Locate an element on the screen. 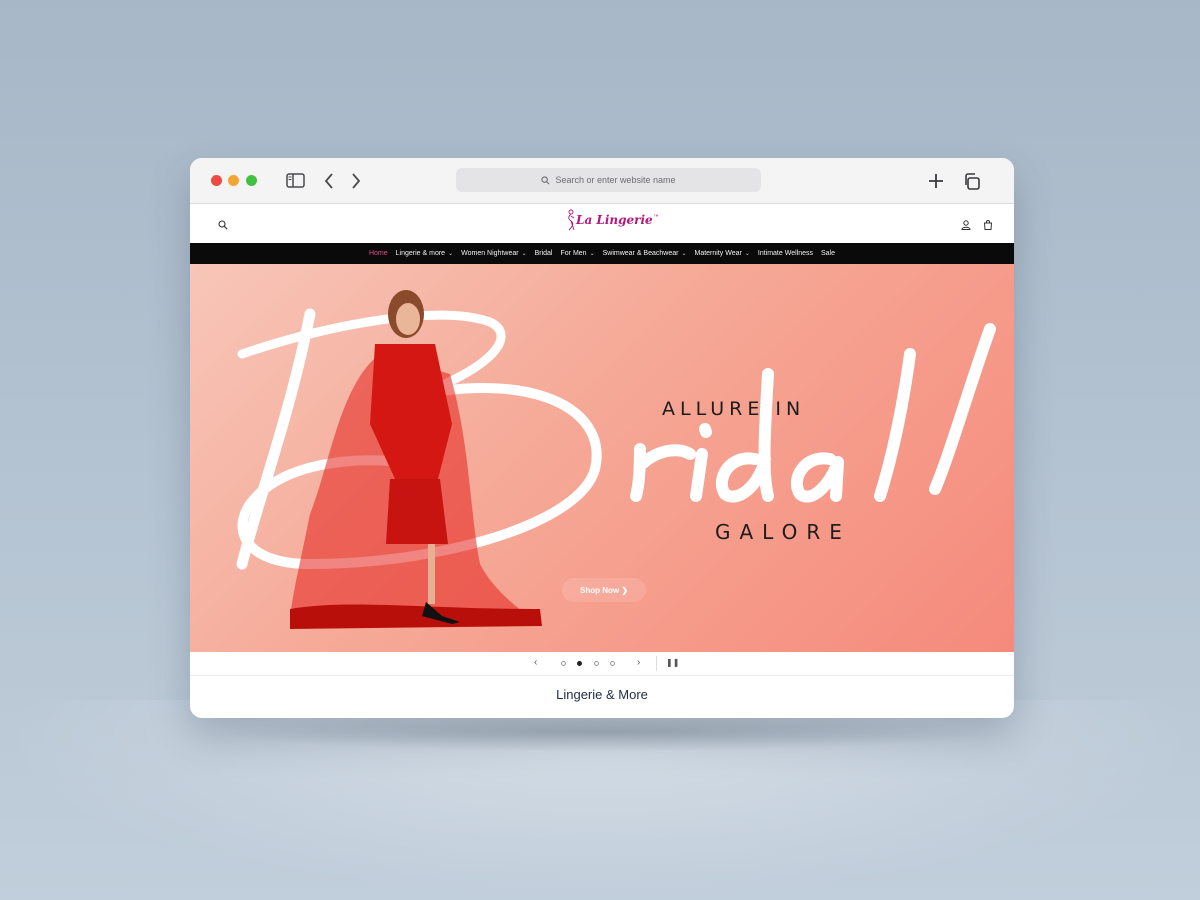 Image resolution: width=1200 pixels, height=900 pixels. hero-headline-top: ALLURE IN is located at coordinates (734, 409).